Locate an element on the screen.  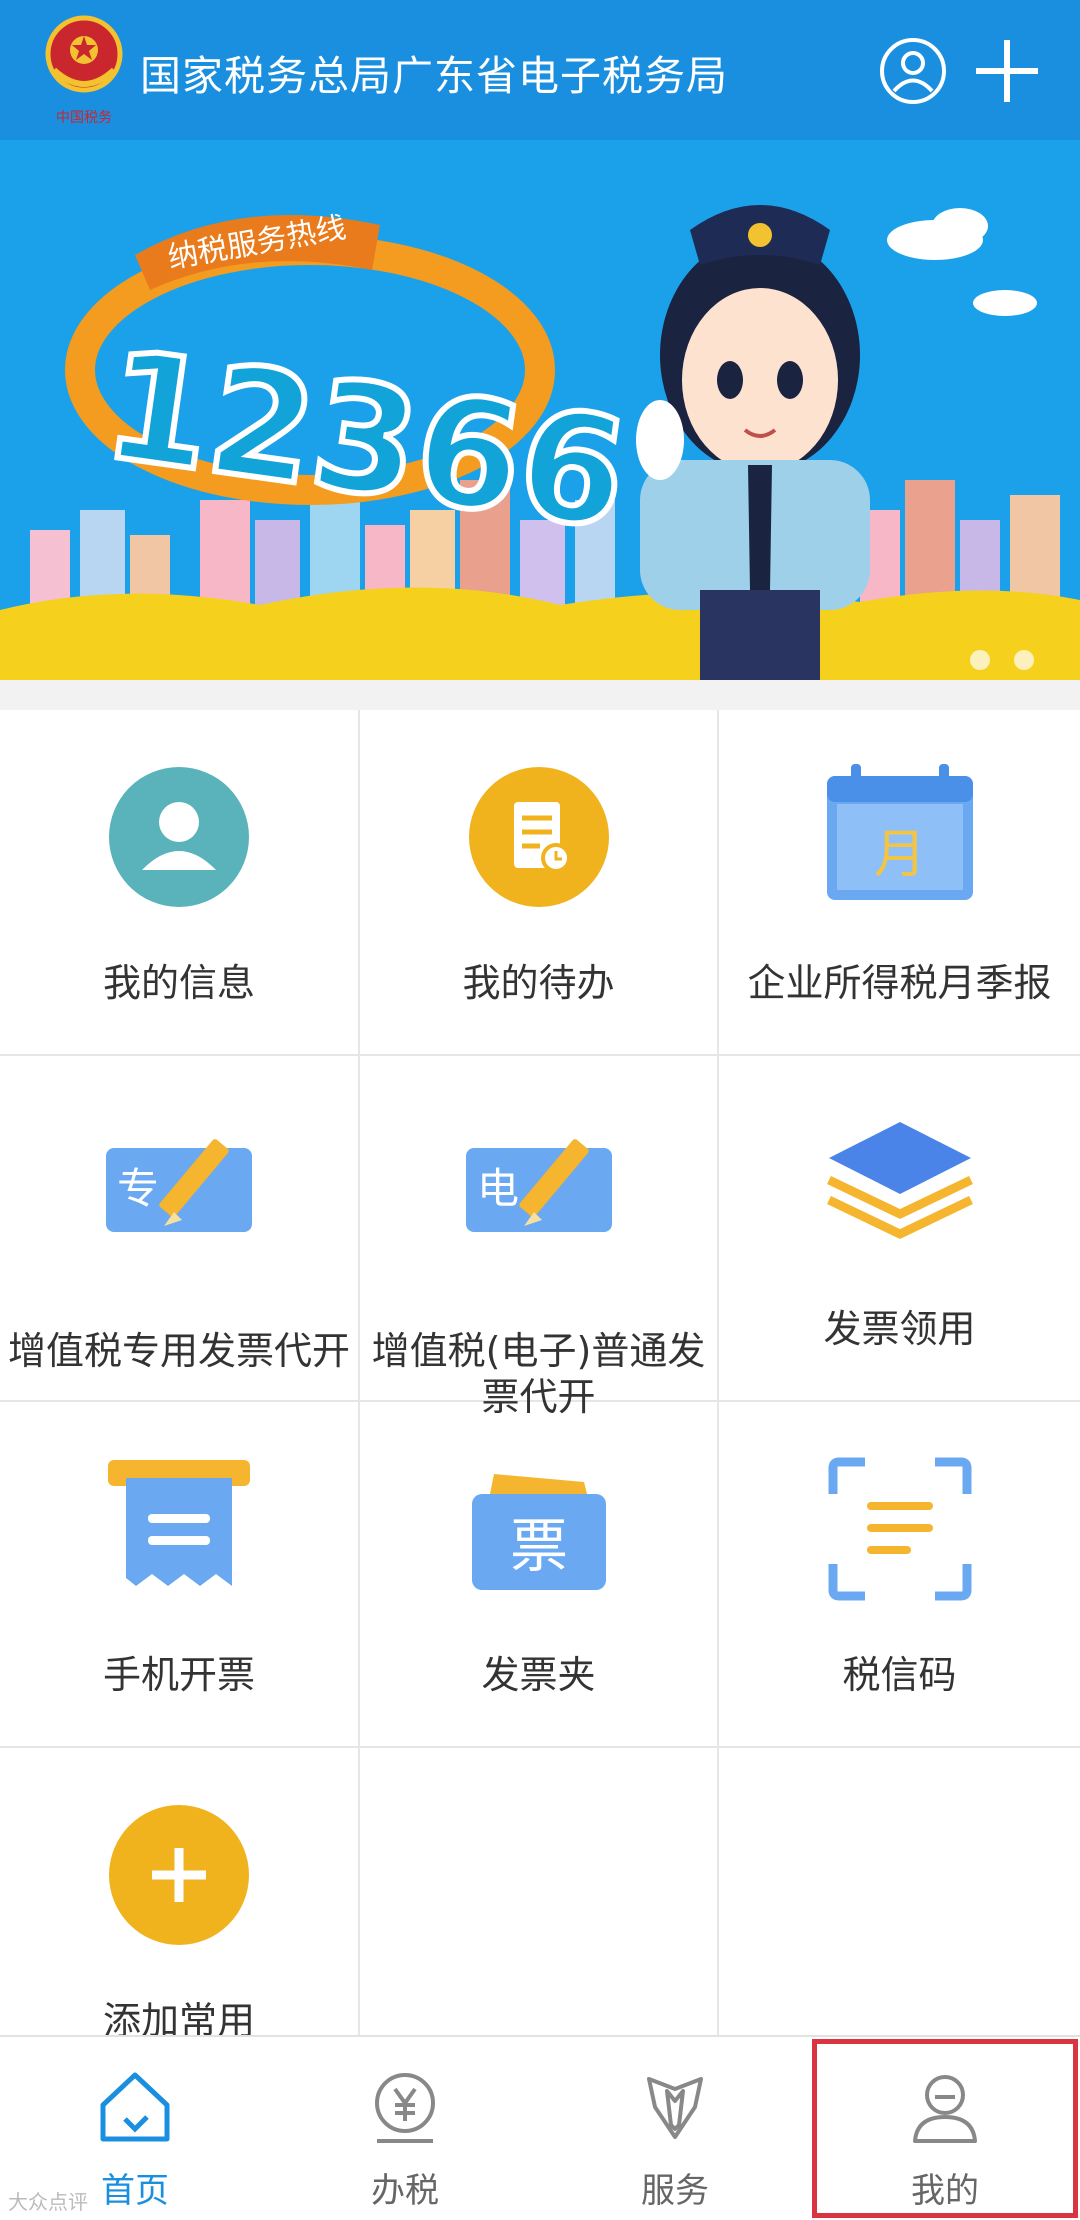
grid-item-my-todo: 我的待办 is located at coordinates (539, 883).